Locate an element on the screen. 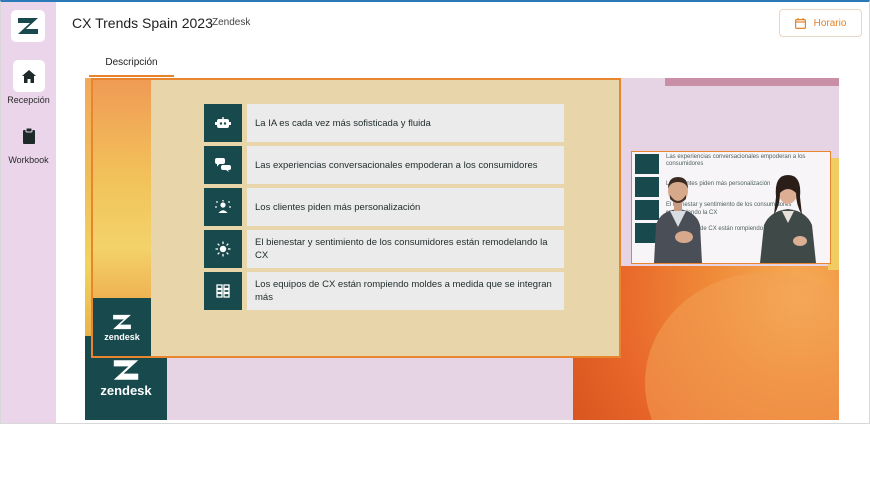 This screenshot has height=489, width=870. home-icon is located at coordinates (28, 76).